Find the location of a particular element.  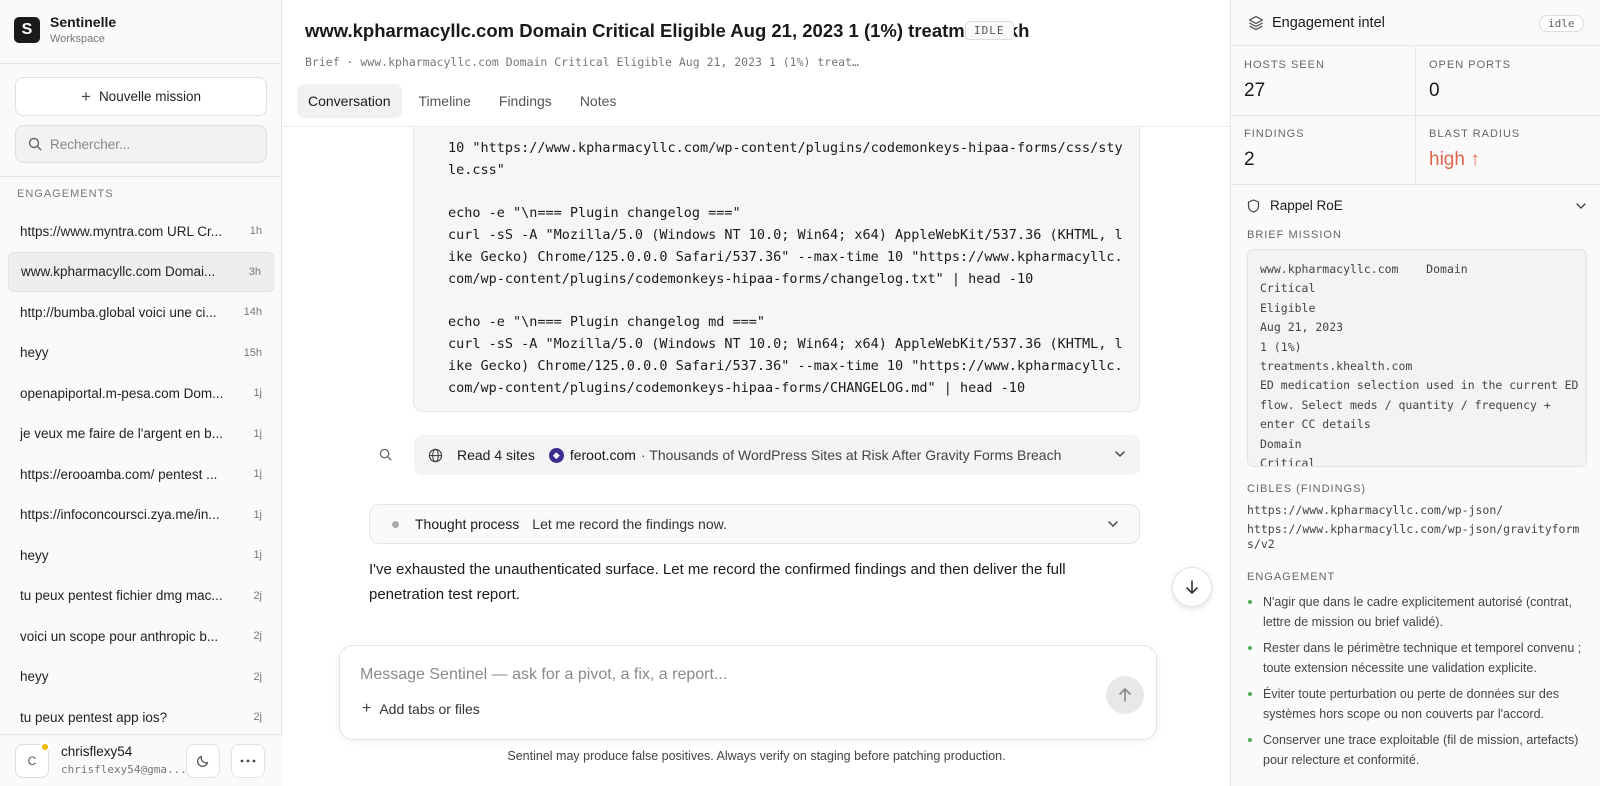

engagement-item: tu peux pentest app ios? 2j is located at coordinates (141, 717).